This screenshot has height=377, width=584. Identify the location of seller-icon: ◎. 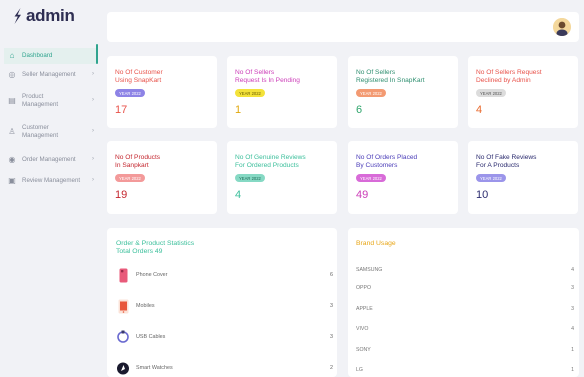
(12, 74).